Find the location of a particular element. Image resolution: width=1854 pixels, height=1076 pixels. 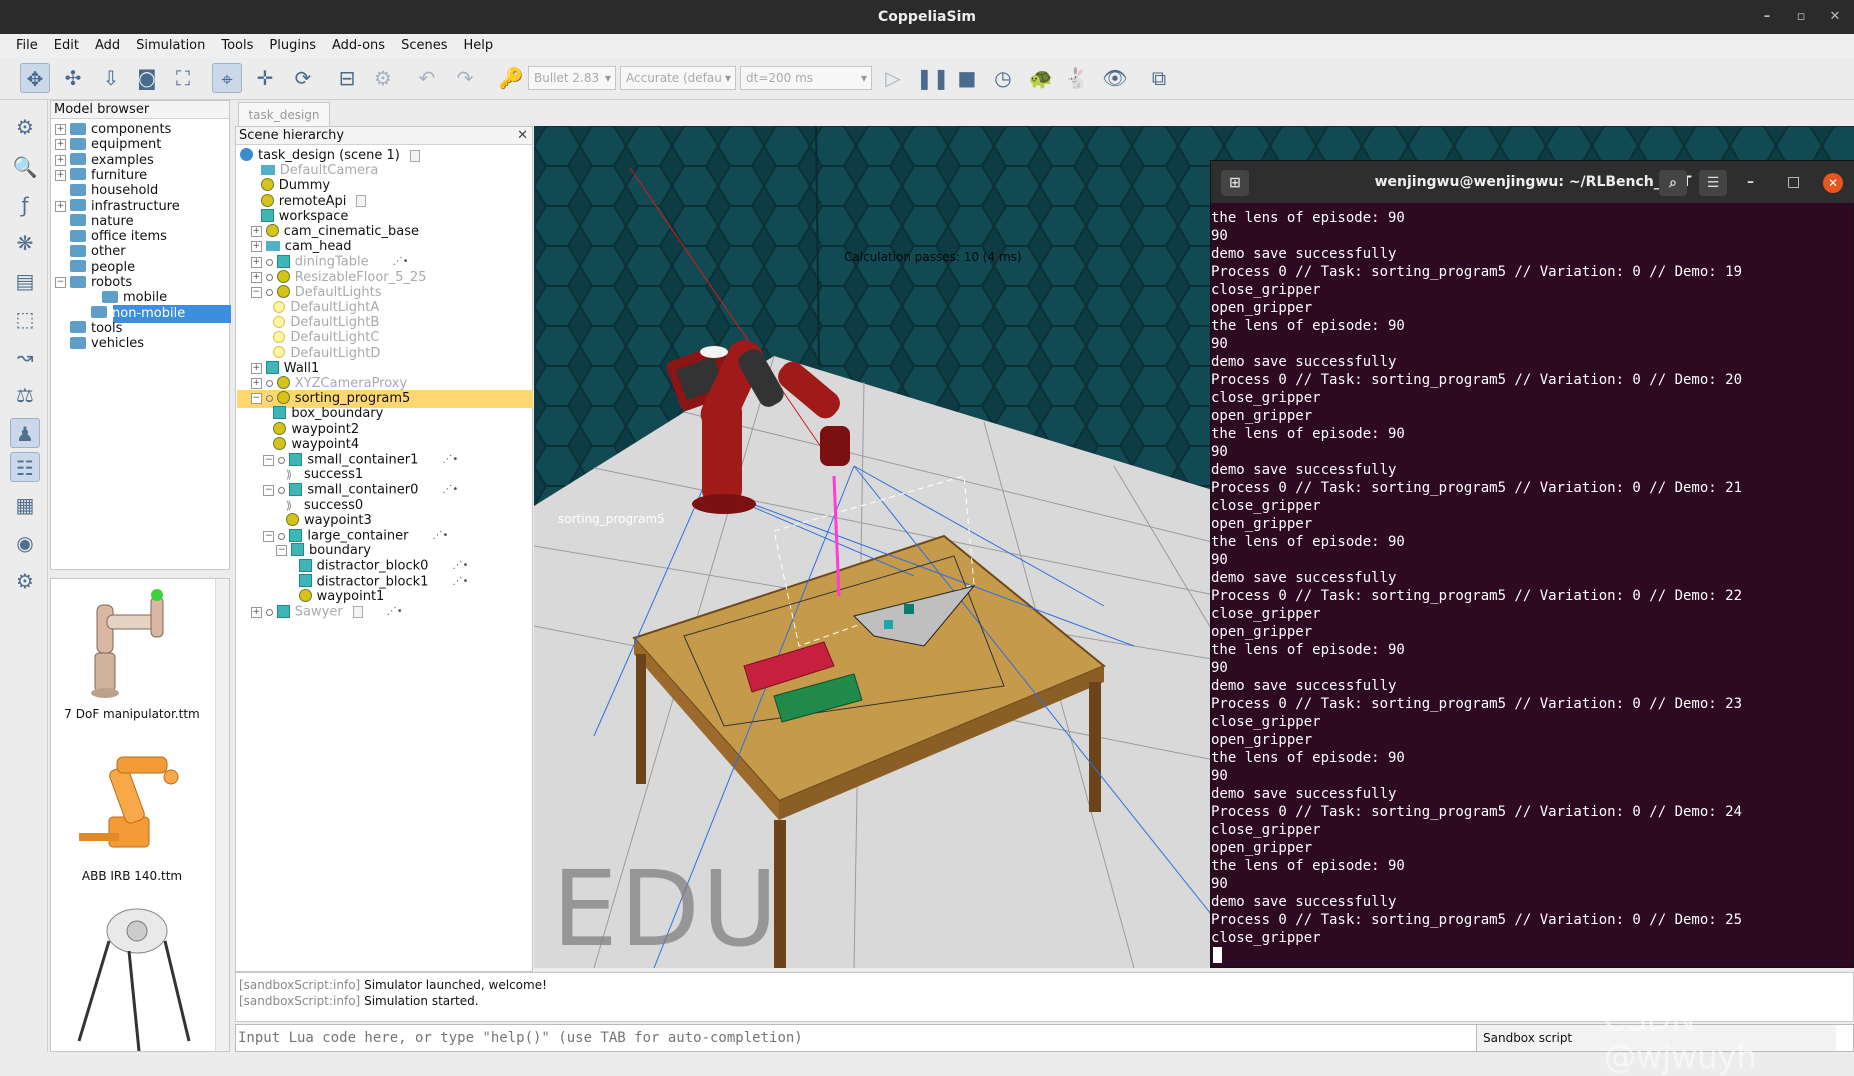

abb-irb140-thumbnail is located at coordinates (134, 797).